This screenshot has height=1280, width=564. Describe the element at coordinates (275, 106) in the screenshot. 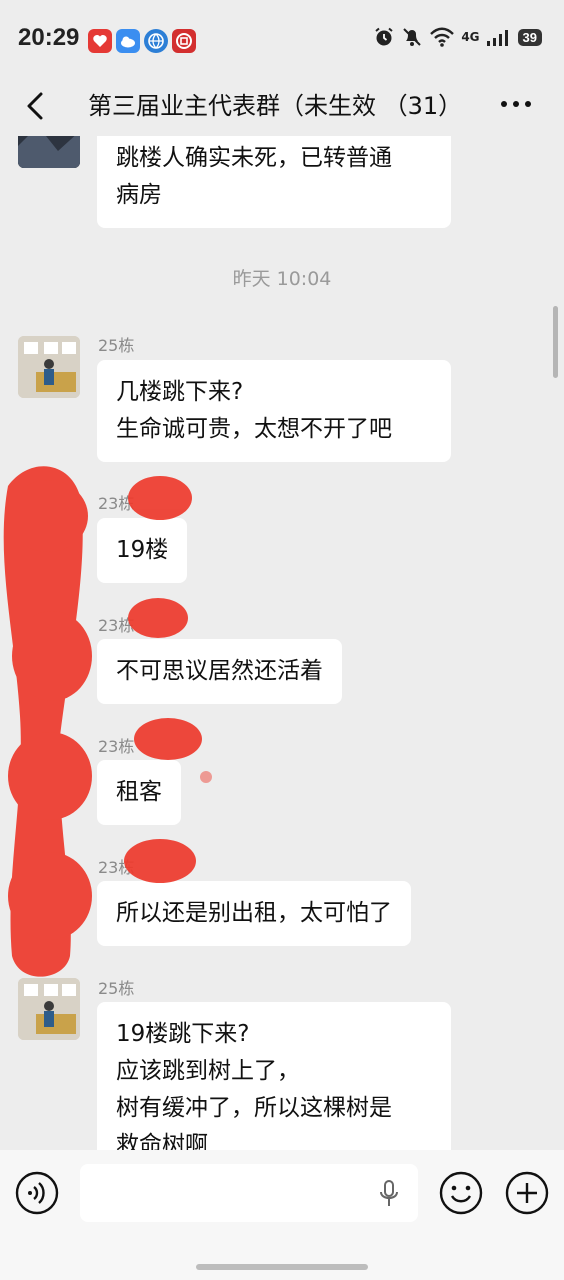

I see `page-title: 第三届业主代表群（未生效 （31）` at that location.